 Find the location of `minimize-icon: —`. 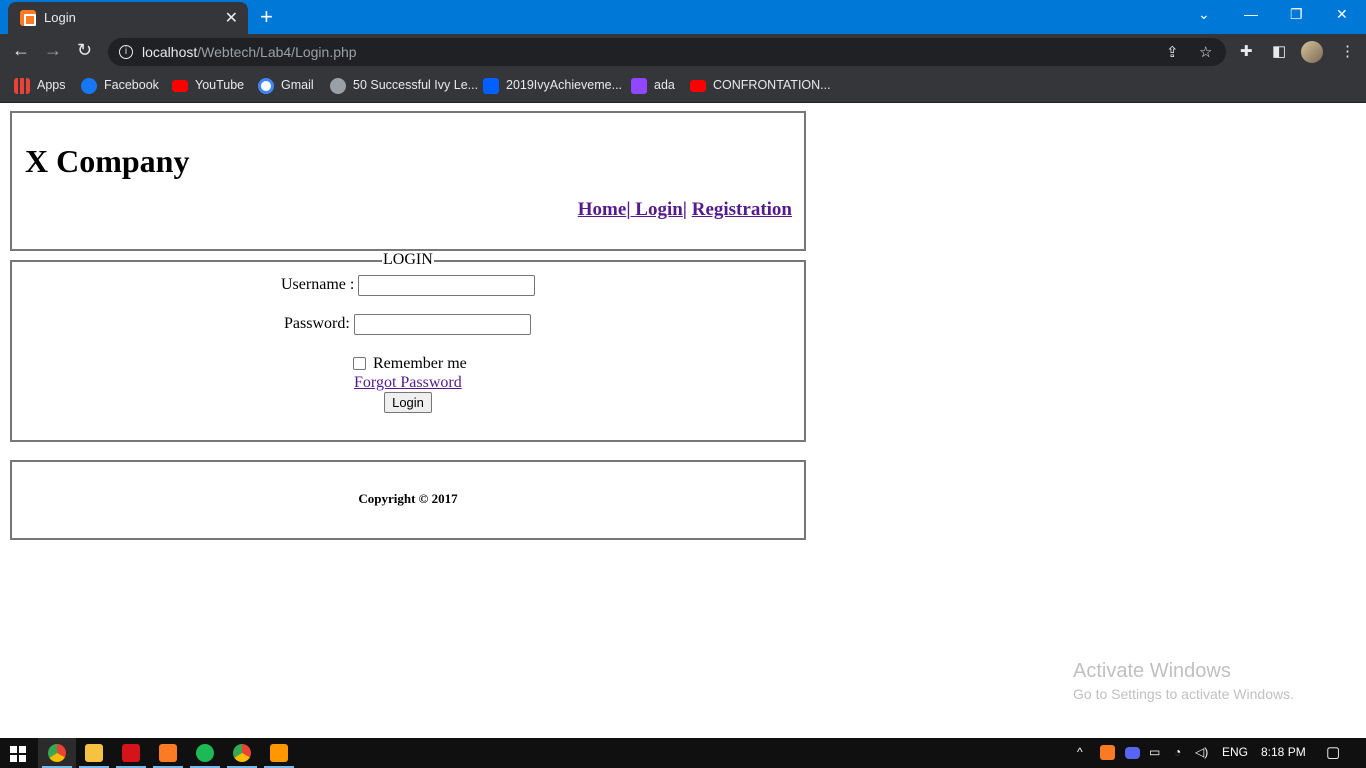

minimize-icon: — is located at coordinates (1251, 14).